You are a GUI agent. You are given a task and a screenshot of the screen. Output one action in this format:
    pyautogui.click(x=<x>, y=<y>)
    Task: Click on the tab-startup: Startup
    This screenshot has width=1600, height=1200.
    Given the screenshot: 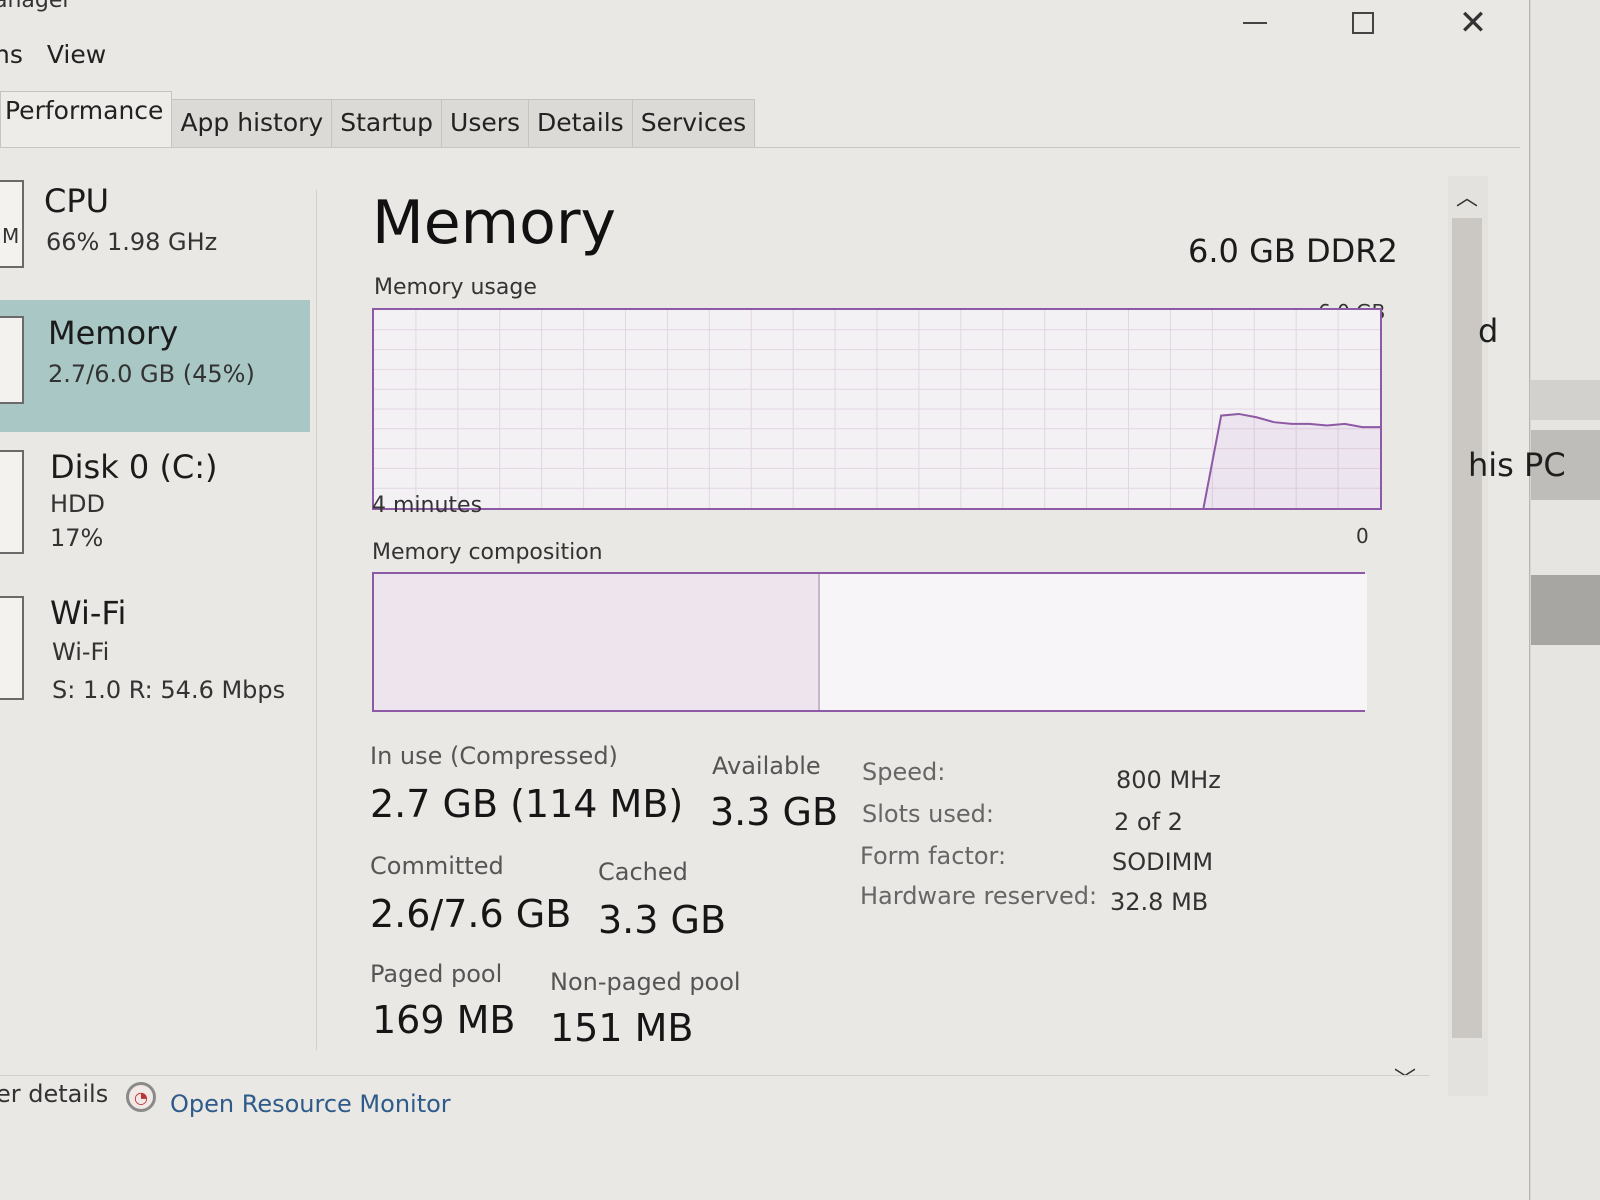 What is the action you would take?
    pyautogui.click(x=387, y=123)
    